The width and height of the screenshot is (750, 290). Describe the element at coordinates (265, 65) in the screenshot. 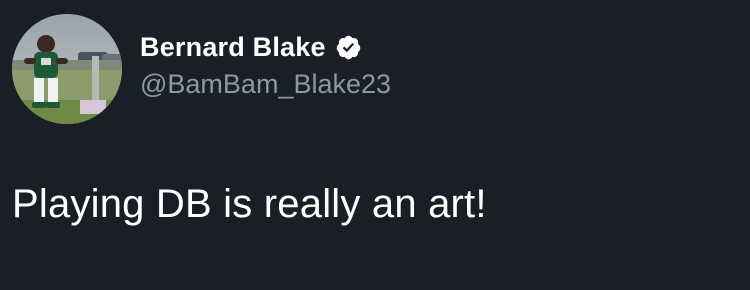

I see `author-info: Bernard Blake @BamBam_Blake23` at that location.